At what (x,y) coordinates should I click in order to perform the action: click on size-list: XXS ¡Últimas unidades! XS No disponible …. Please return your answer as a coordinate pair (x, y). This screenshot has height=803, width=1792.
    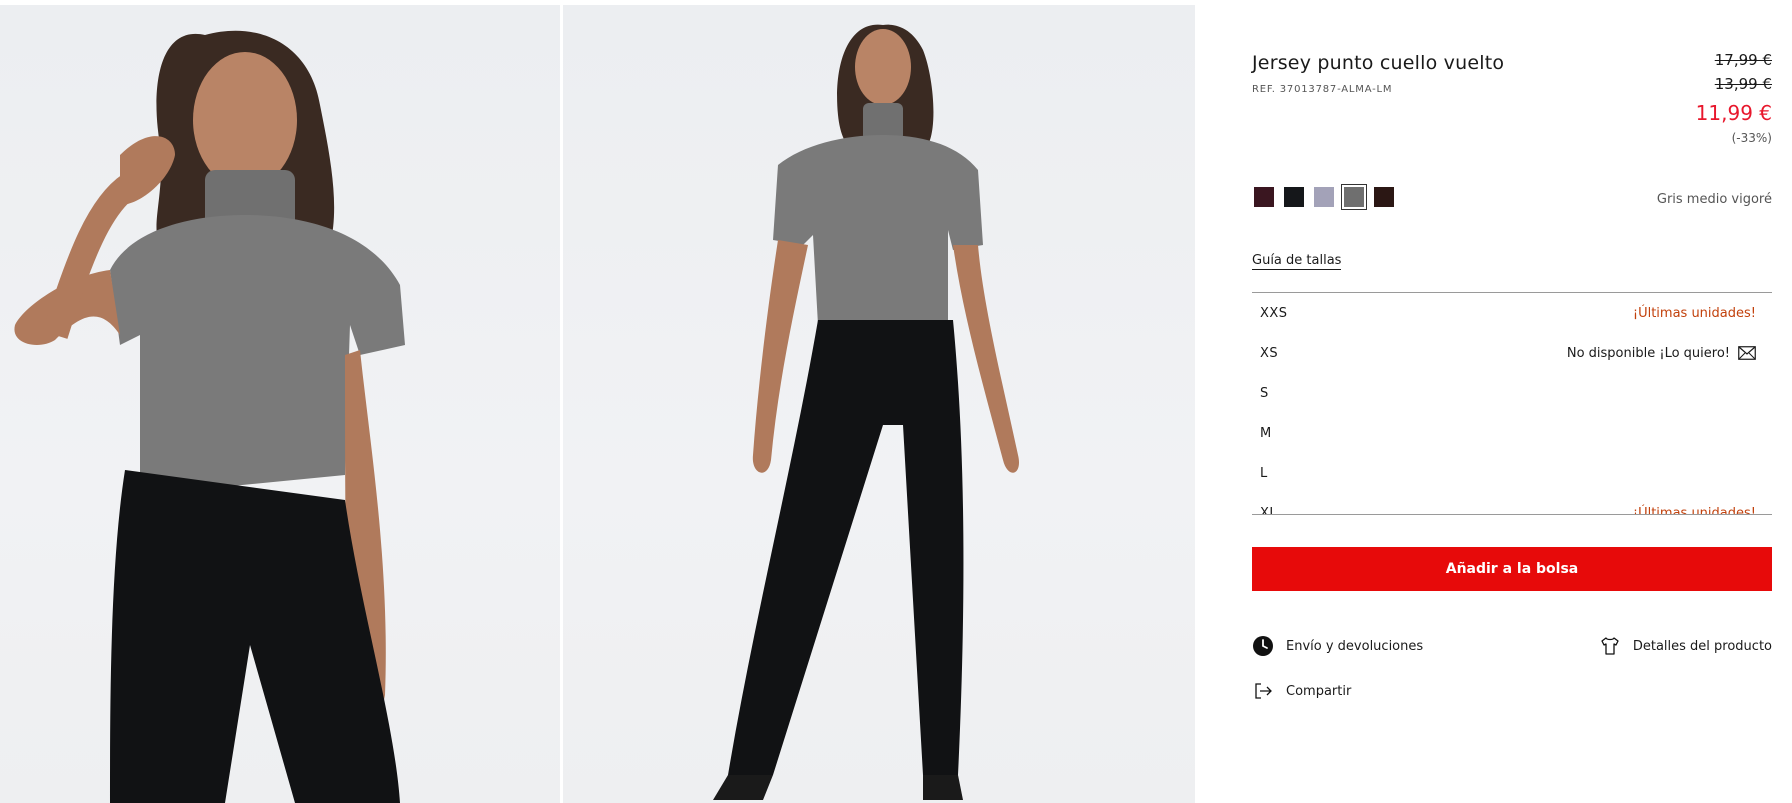
    Looking at the image, I should click on (1512, 403).